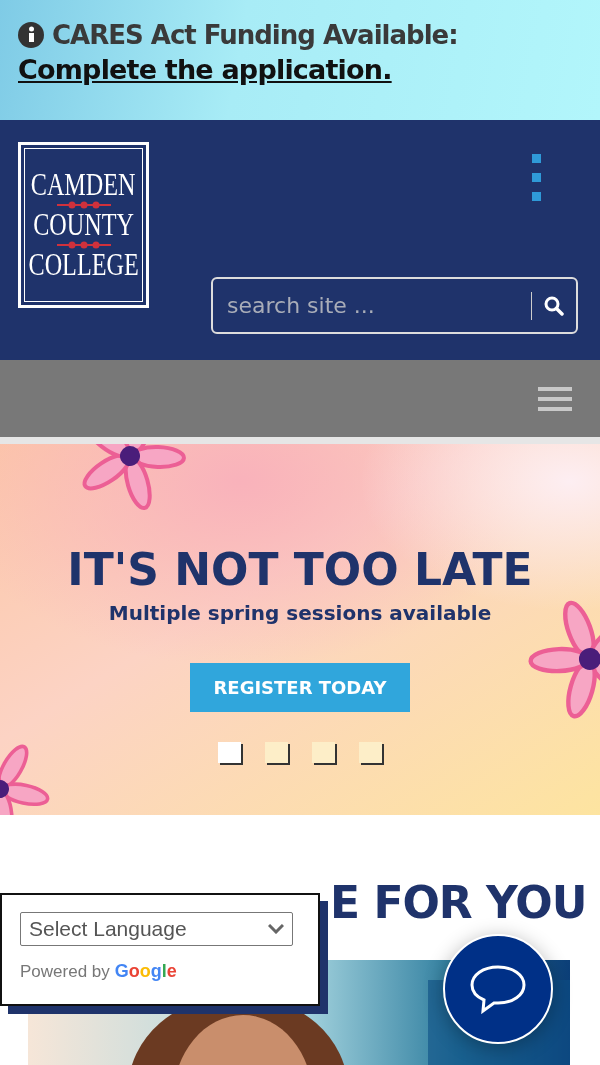 The height and width of the screenshot is (1065, 600). Describe the element at coordinates (554, 305) in the screenshot. I see `search-icon` at that location.